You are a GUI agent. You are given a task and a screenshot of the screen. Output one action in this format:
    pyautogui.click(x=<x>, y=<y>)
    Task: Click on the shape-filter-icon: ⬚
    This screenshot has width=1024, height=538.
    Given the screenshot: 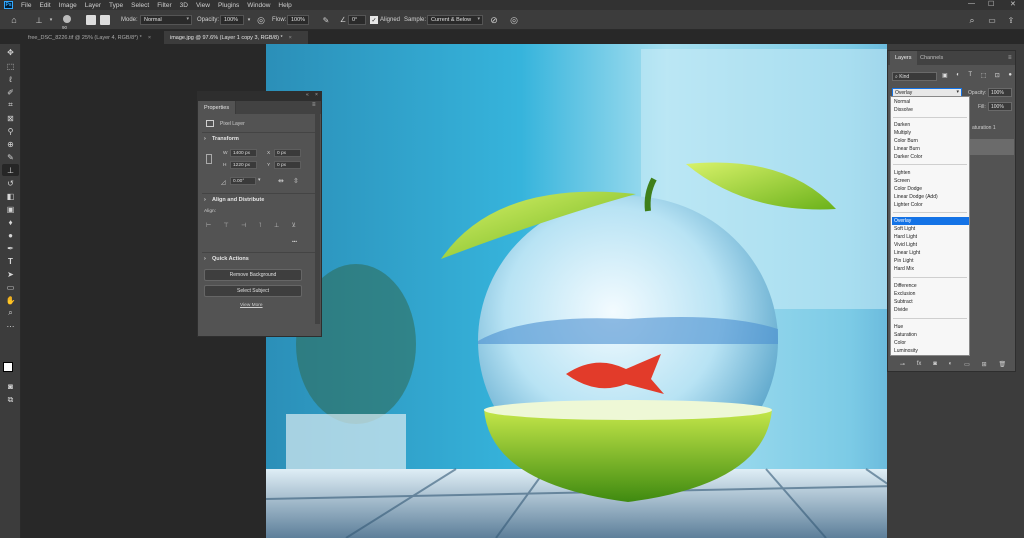 What is the action you would take?
    pyautogui.click(x=984, y=76)
    